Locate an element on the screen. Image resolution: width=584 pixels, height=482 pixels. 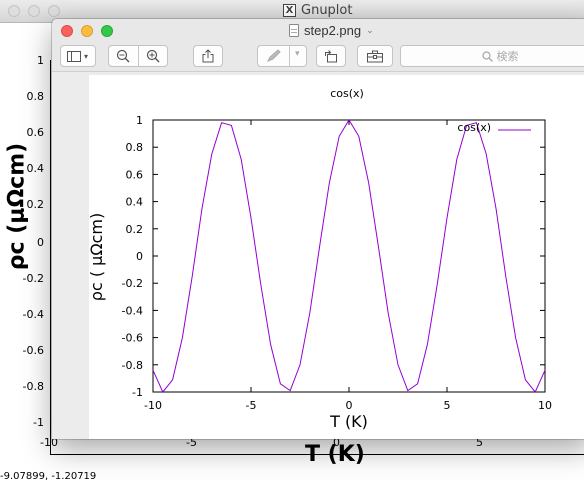
markup-button is located at coordinates (274, 57).